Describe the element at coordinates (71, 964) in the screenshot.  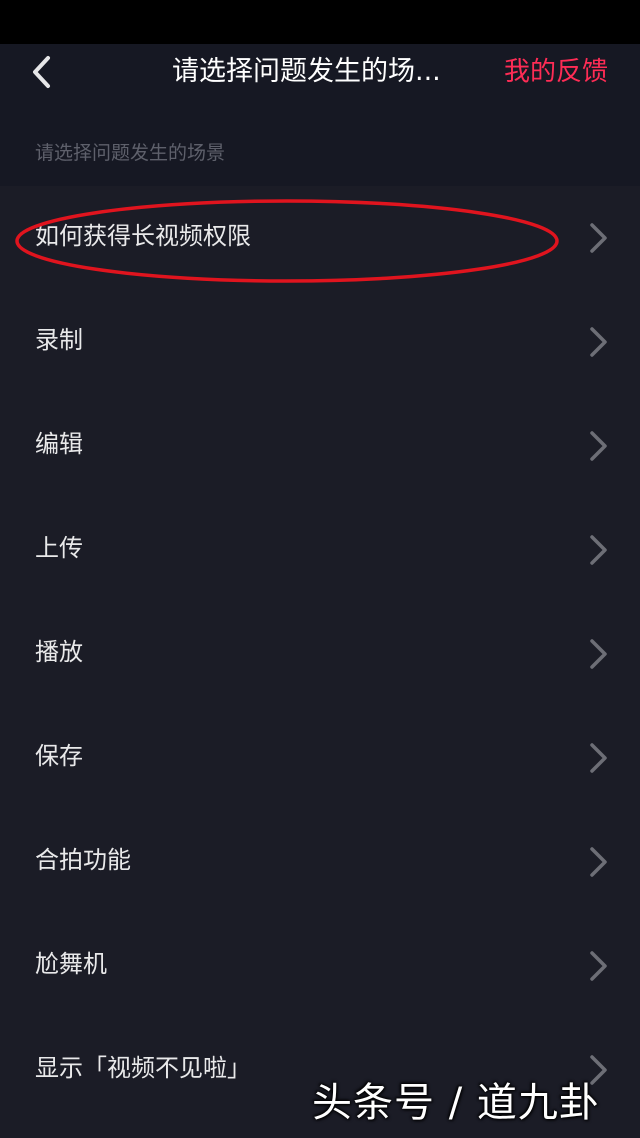
I see `list-item-label: 尬舞机` at that location.